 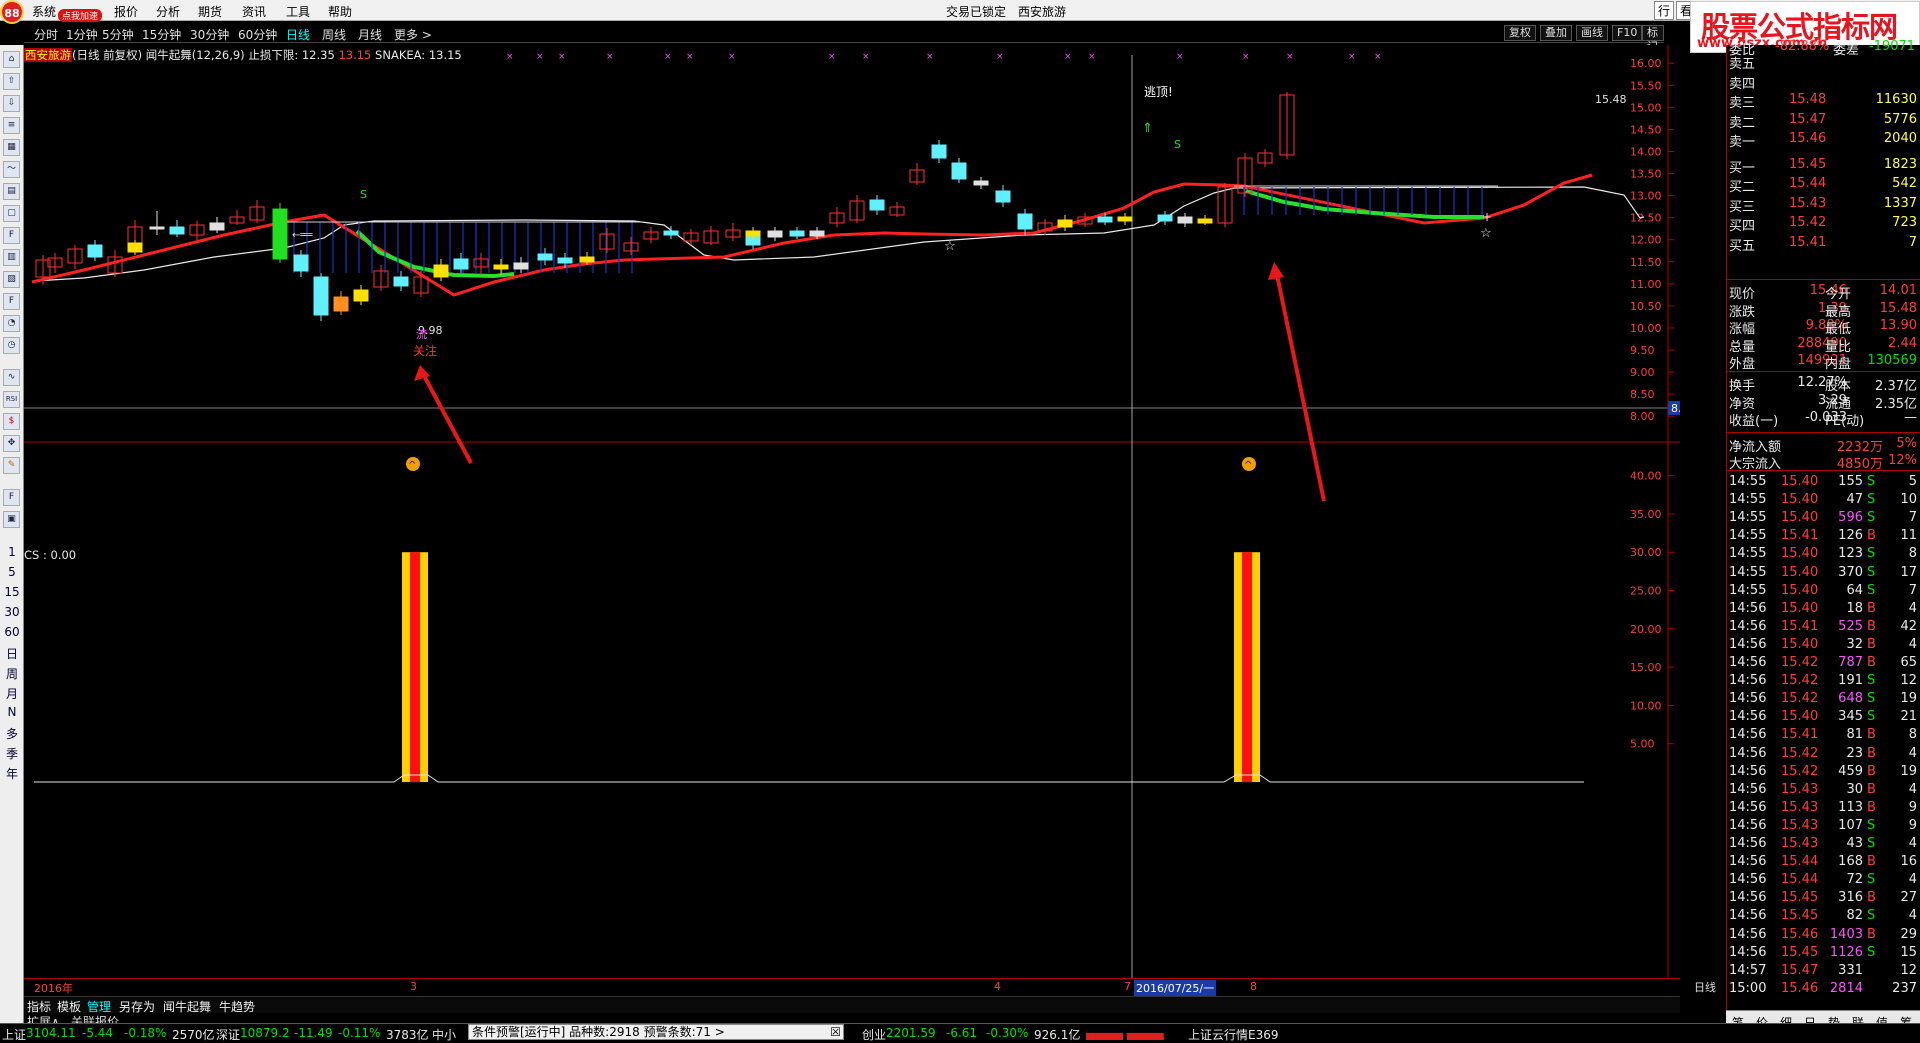 I want to click on condition-alert: 条件预警[运行中] 品种数:2918 预警条数:71 > ☒, so click(x=656, y=1032).